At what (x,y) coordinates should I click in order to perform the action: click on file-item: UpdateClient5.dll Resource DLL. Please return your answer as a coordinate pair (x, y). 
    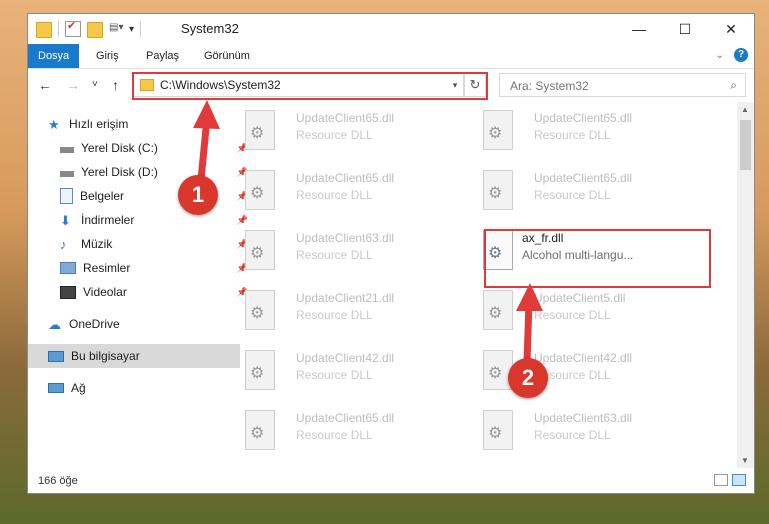
    Looking at the image, I should click on (573, 311).